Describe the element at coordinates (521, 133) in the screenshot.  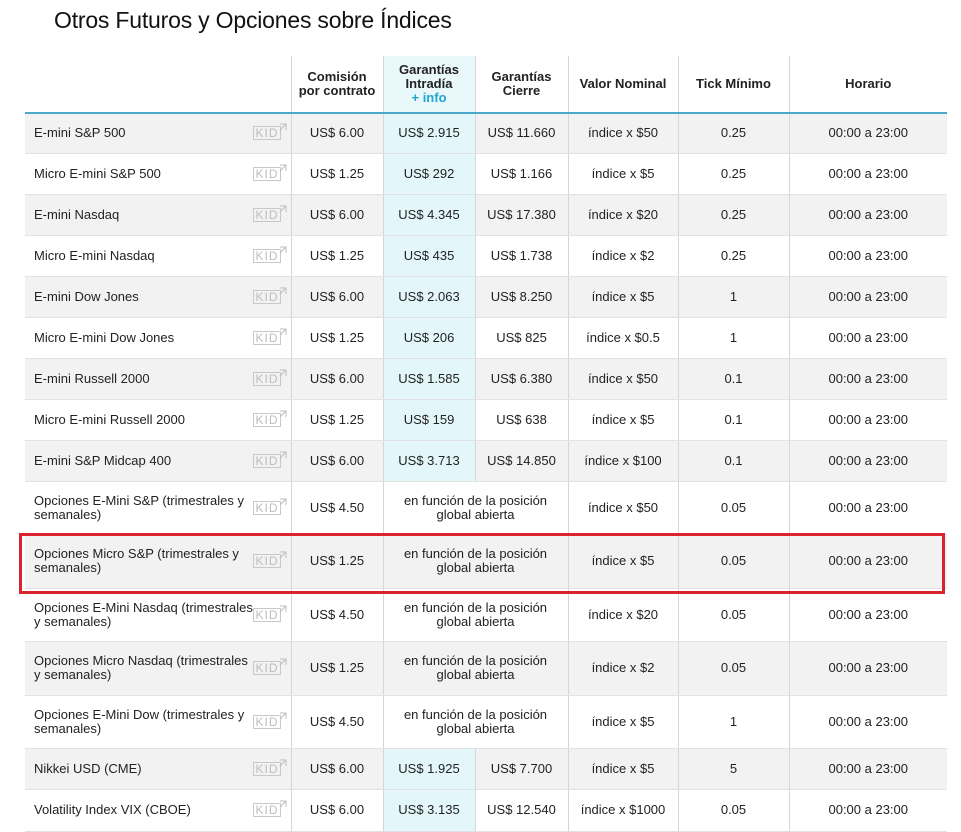
I see `cierre-cell: US$ 11.660` at that location.